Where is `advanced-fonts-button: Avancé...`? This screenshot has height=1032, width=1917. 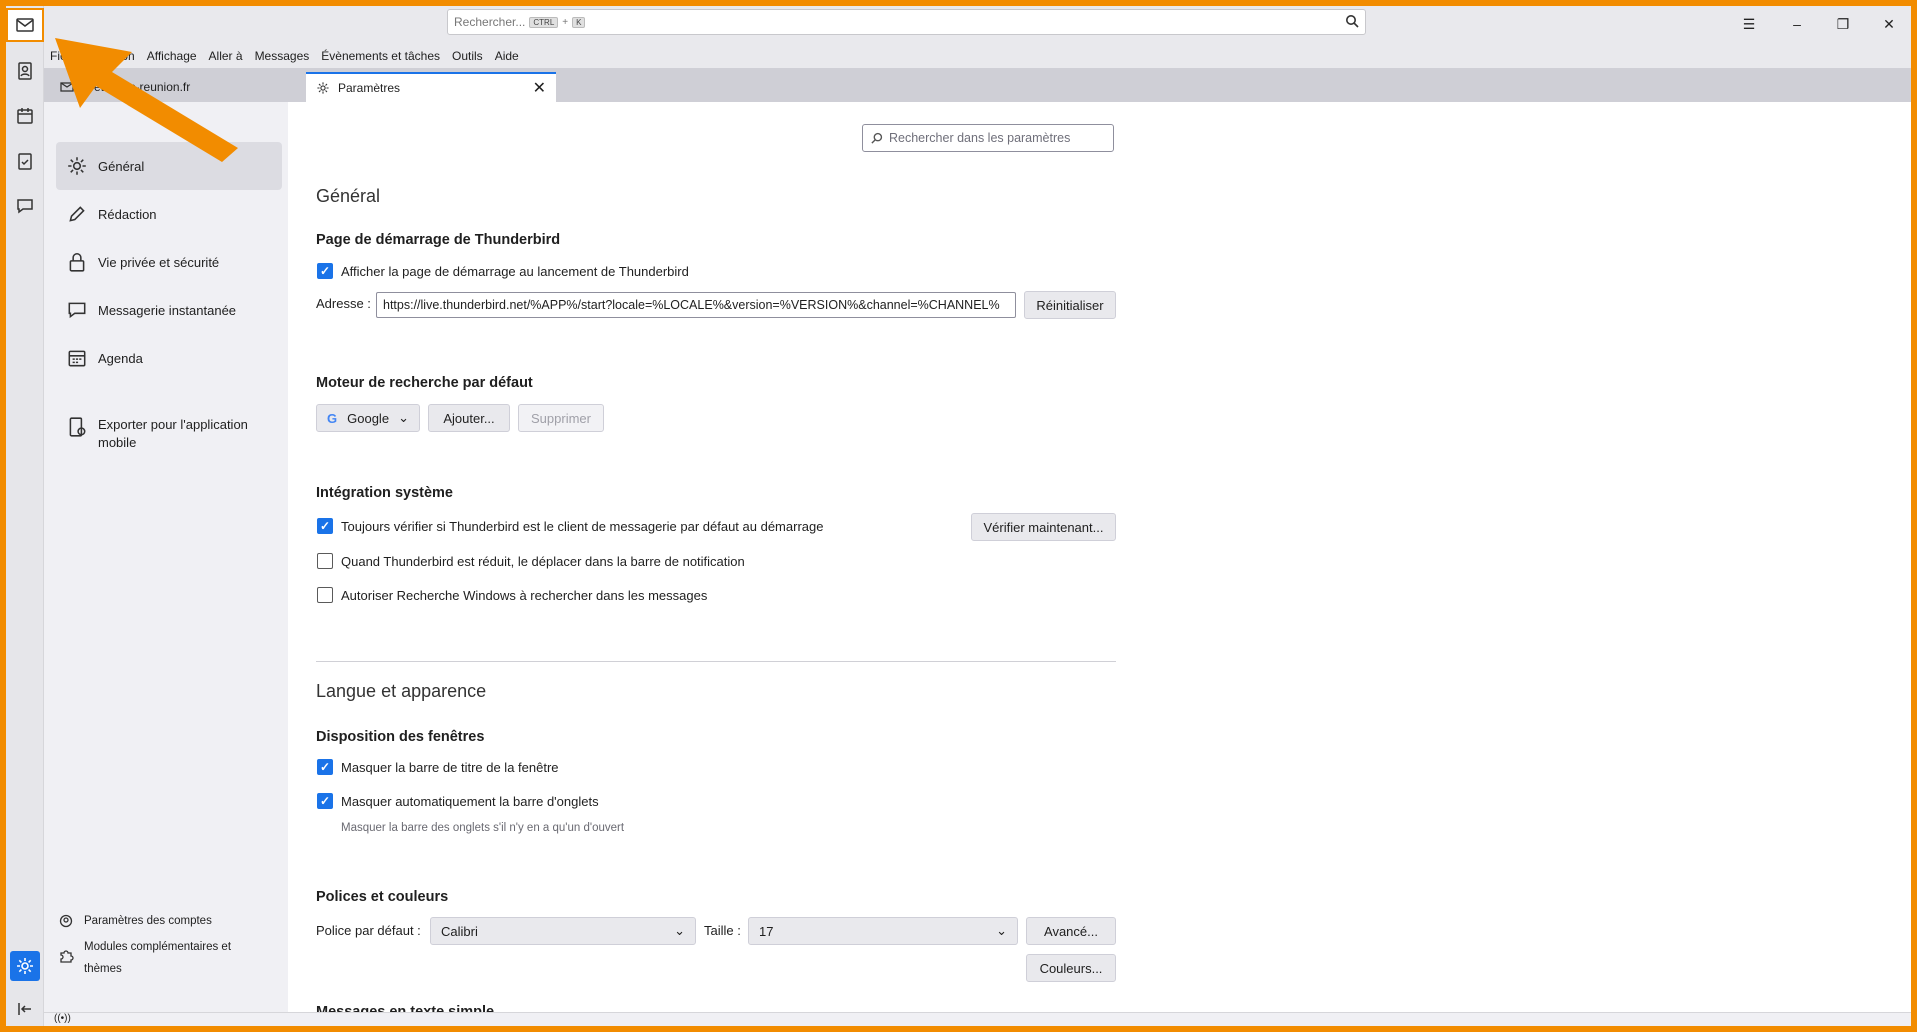 advanced-fonts-button: Avancé... is located at coordinates (1071, 931).